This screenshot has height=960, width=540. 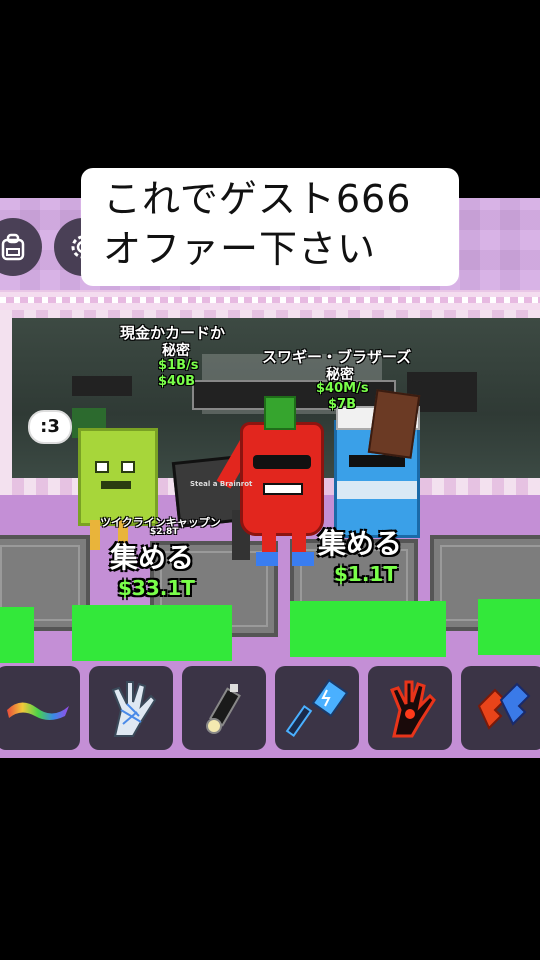 I want to click on rainbow-carpet-icon, so click(x=38, y=711).